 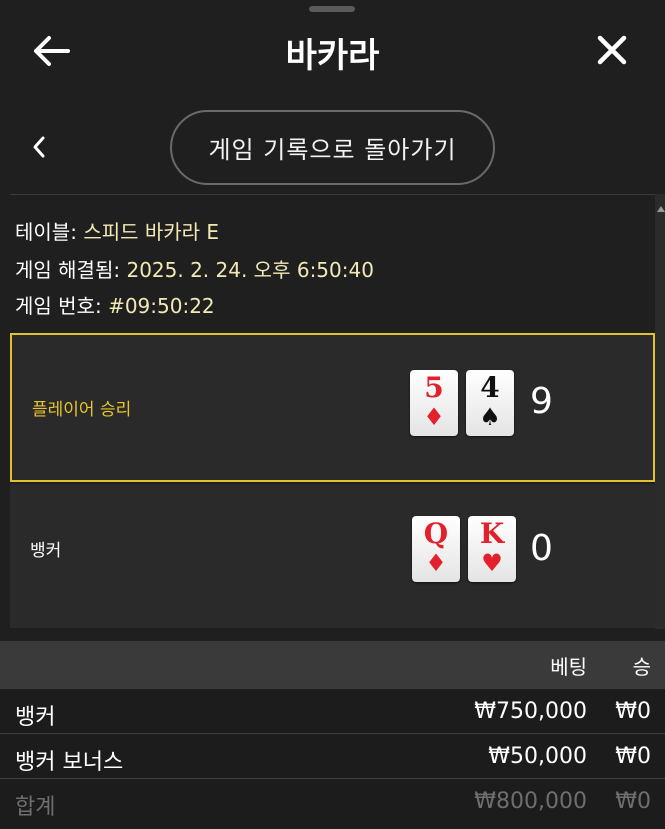 I want to click on bet-amount: ₩50,000, so click(x=537, y=756).